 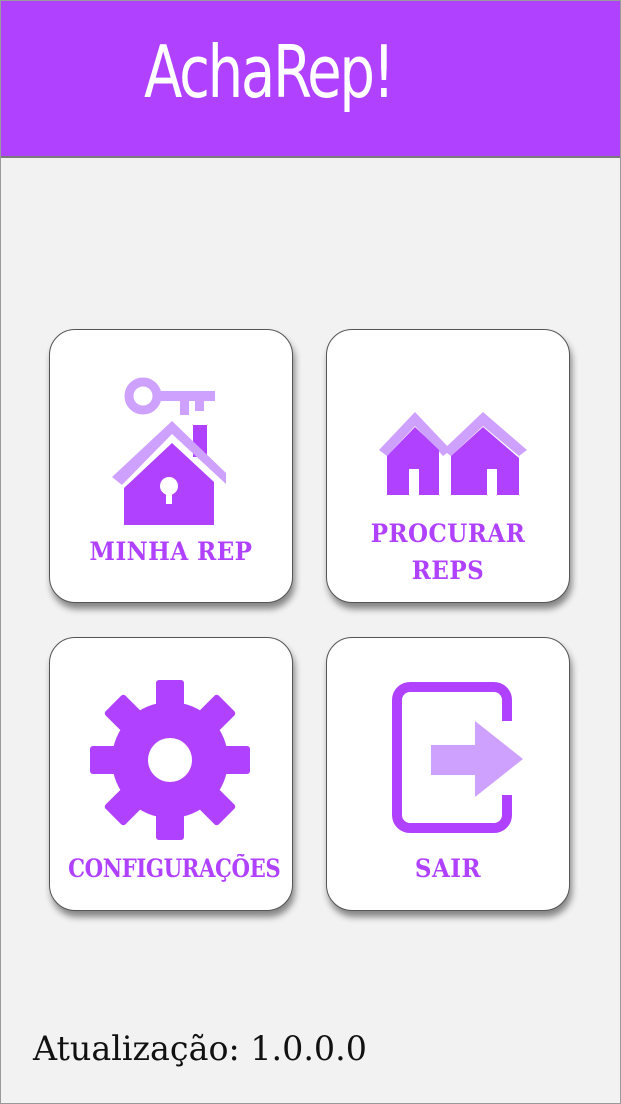 What do you see at coordinates (200, 1049) in the screenshot?
I see `version-text: Atualização: 1.0.0.0` at bounding box center [200, 1049].